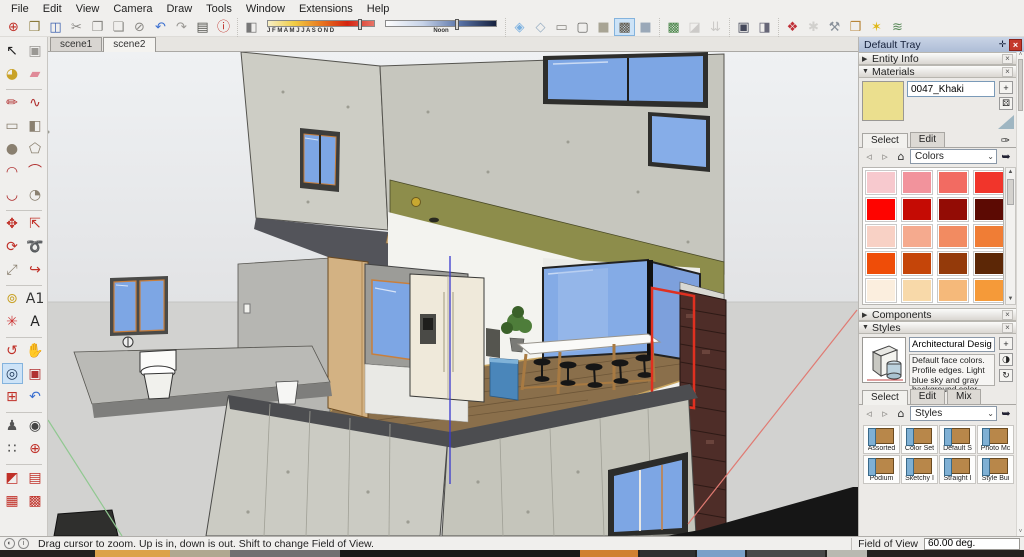 Image resolution: width=1024 pixels, height=557 pixels. What do you see at coordinates (181, 27) in the screenshot?
I see `redo-button: ↷` at bounding box center [181, 27].